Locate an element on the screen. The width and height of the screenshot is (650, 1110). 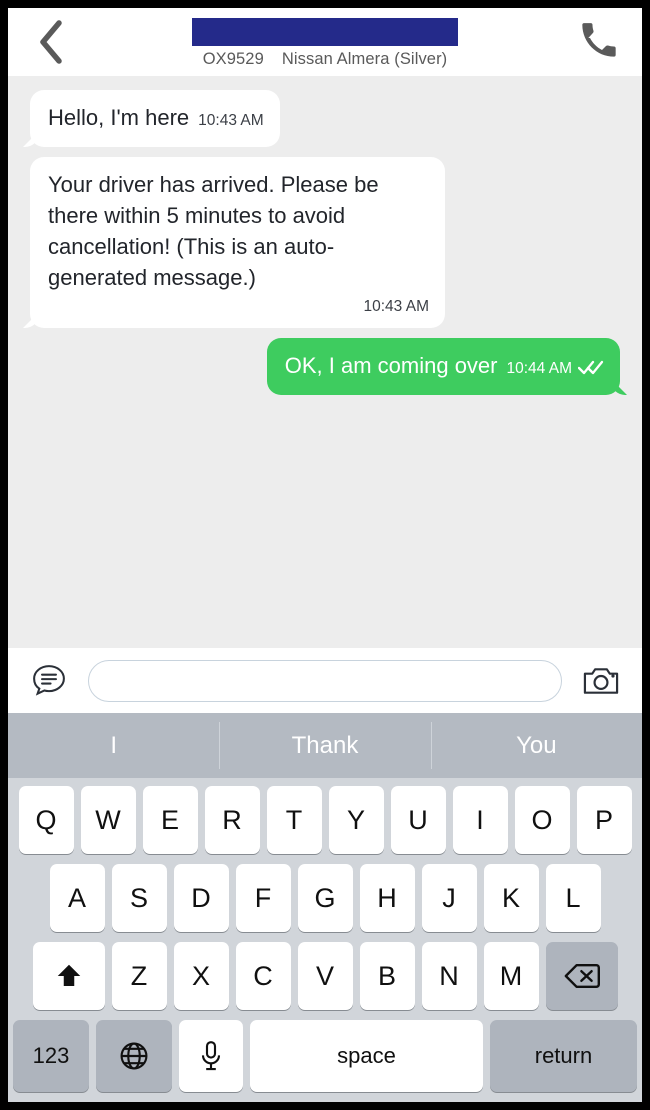
chat-header: OX9529 Nissan Almera (Silver) is located at coordinates (325, 42).